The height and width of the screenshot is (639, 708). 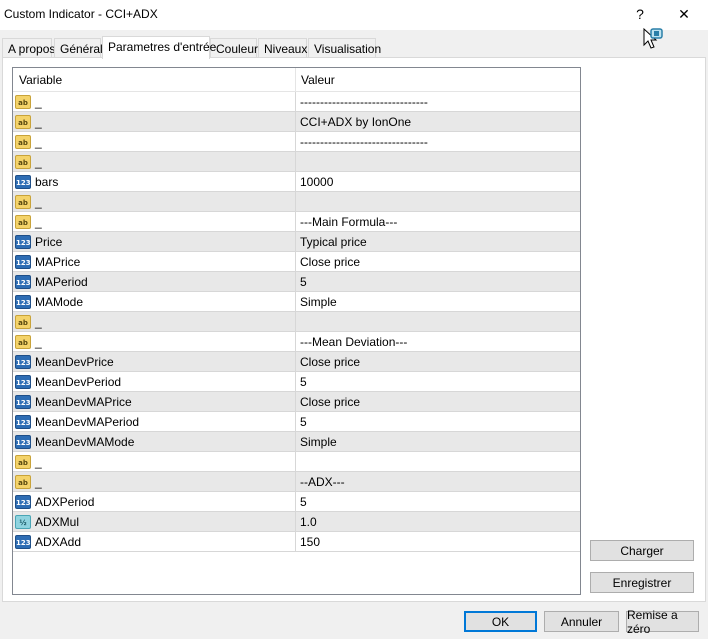 What do you see at coordinates (78, 381) in the screenshot?
I see `variable-name: MeanDevPeriod` at bounding box center [78, 381].